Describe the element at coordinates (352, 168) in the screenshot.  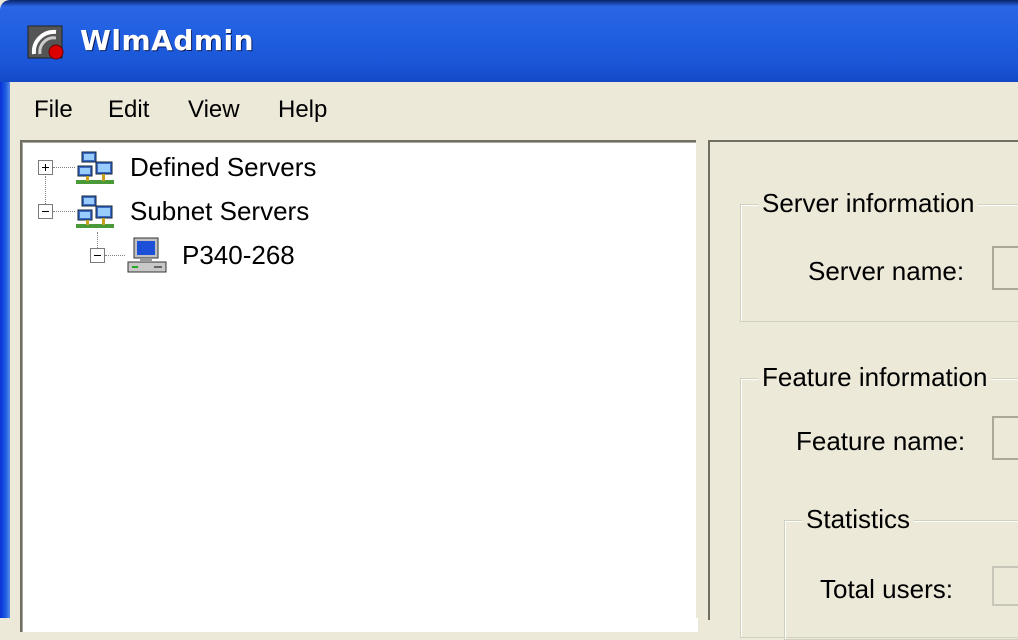
I see `tree-node-defined-servers: Defined Servers` at that location.